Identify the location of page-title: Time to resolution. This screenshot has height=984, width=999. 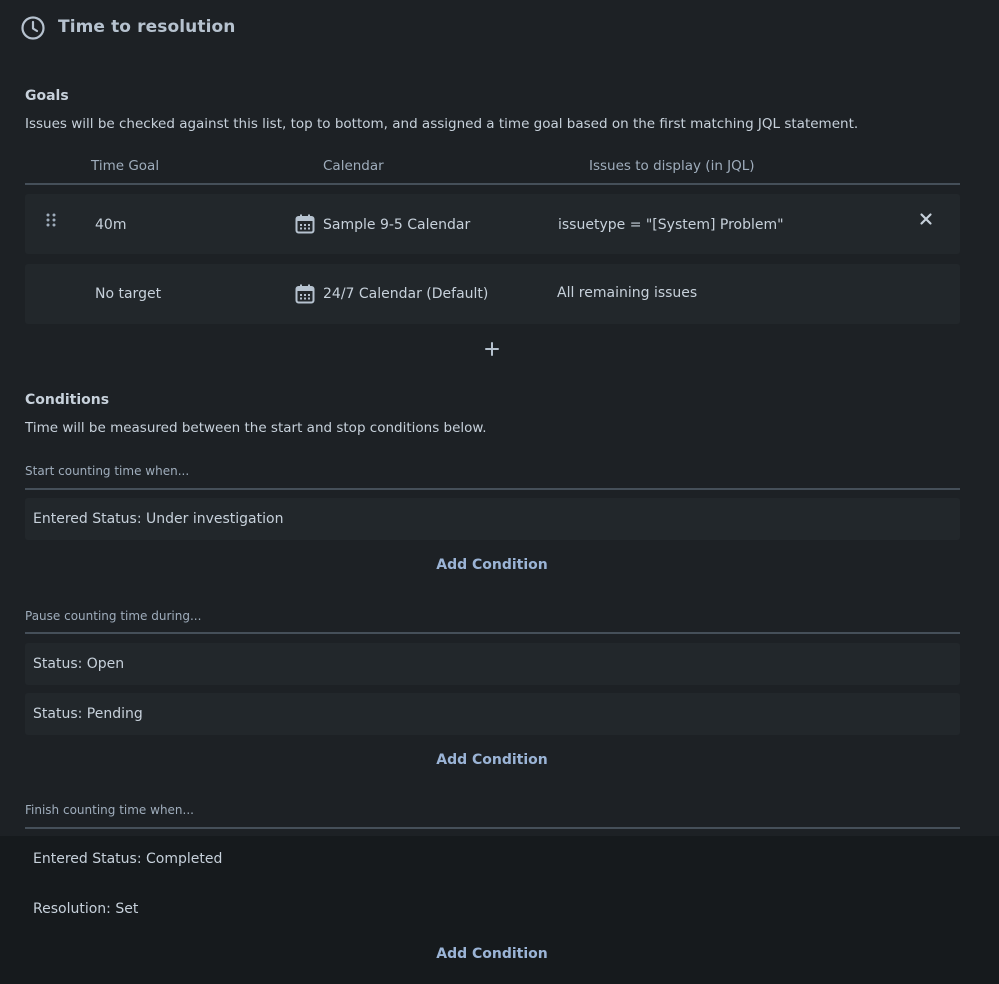
(147, 27).